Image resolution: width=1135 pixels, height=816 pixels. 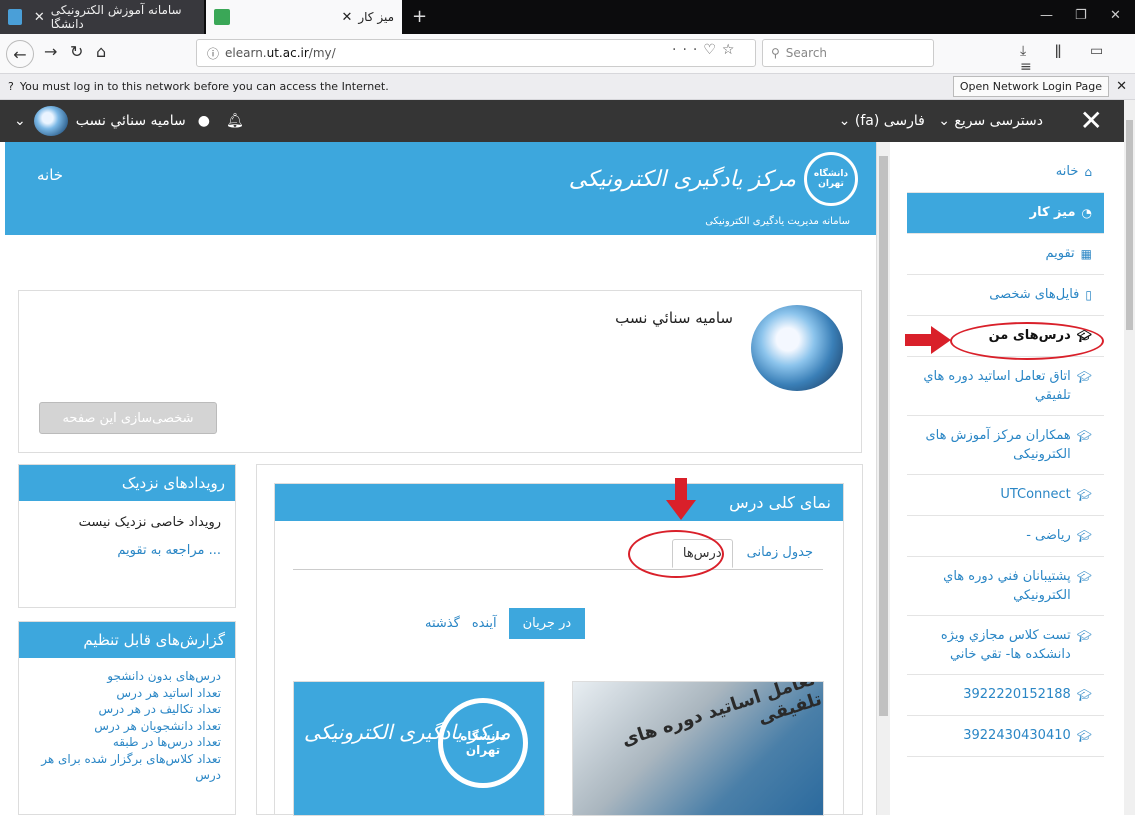 I want to click on overview-tabs: جدول زمانی درس‌ها, so click(x=558, y=553).